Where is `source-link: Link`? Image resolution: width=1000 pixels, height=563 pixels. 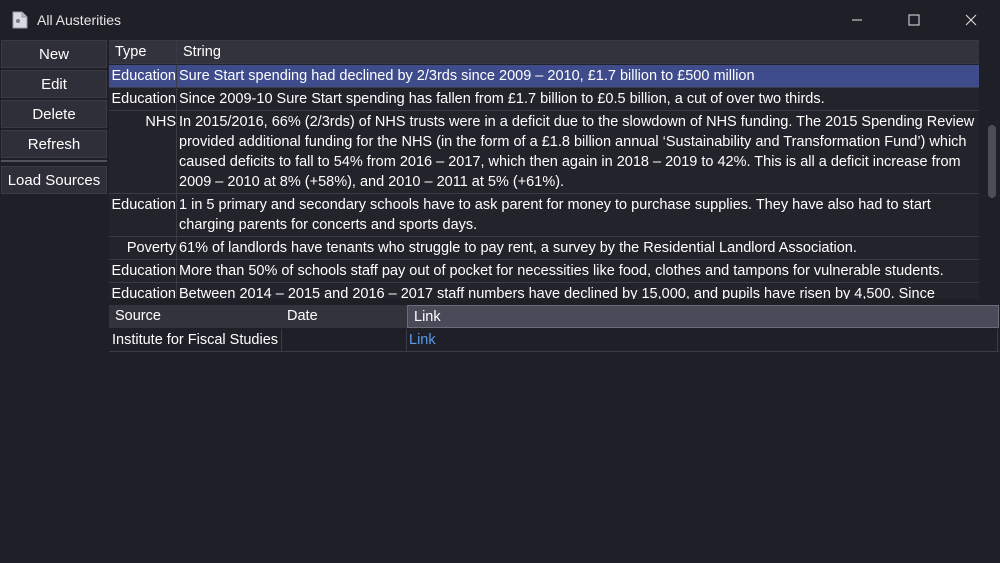
source-link: Link is located at coordinates (422, 340).